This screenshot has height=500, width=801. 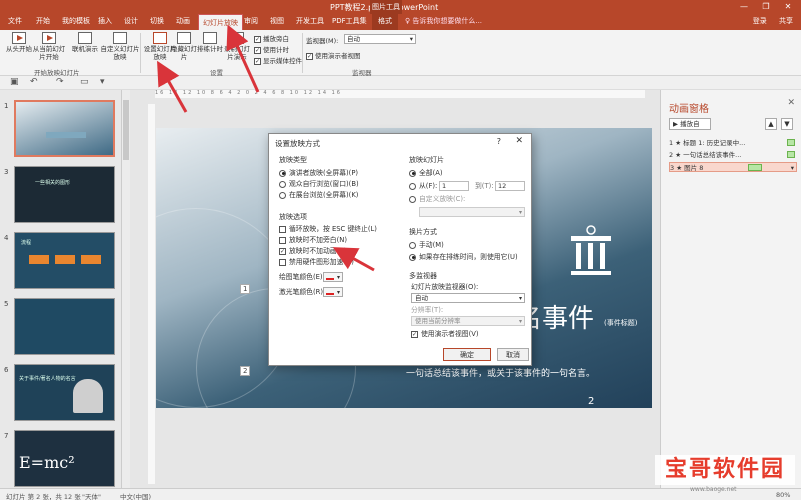 I want to click on animation-tag: 1, so click(x=245, y=289).